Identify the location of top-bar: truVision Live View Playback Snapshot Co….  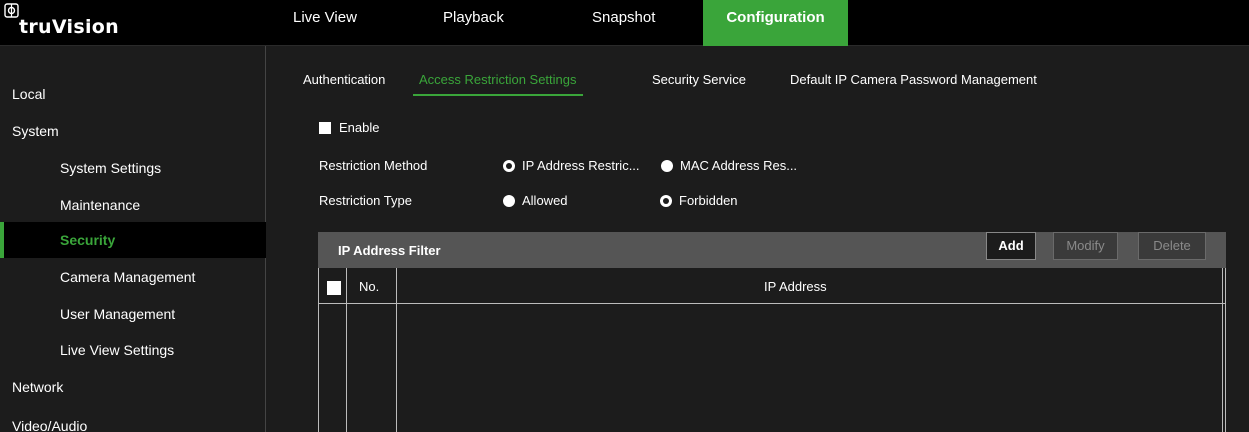
(624, 23).